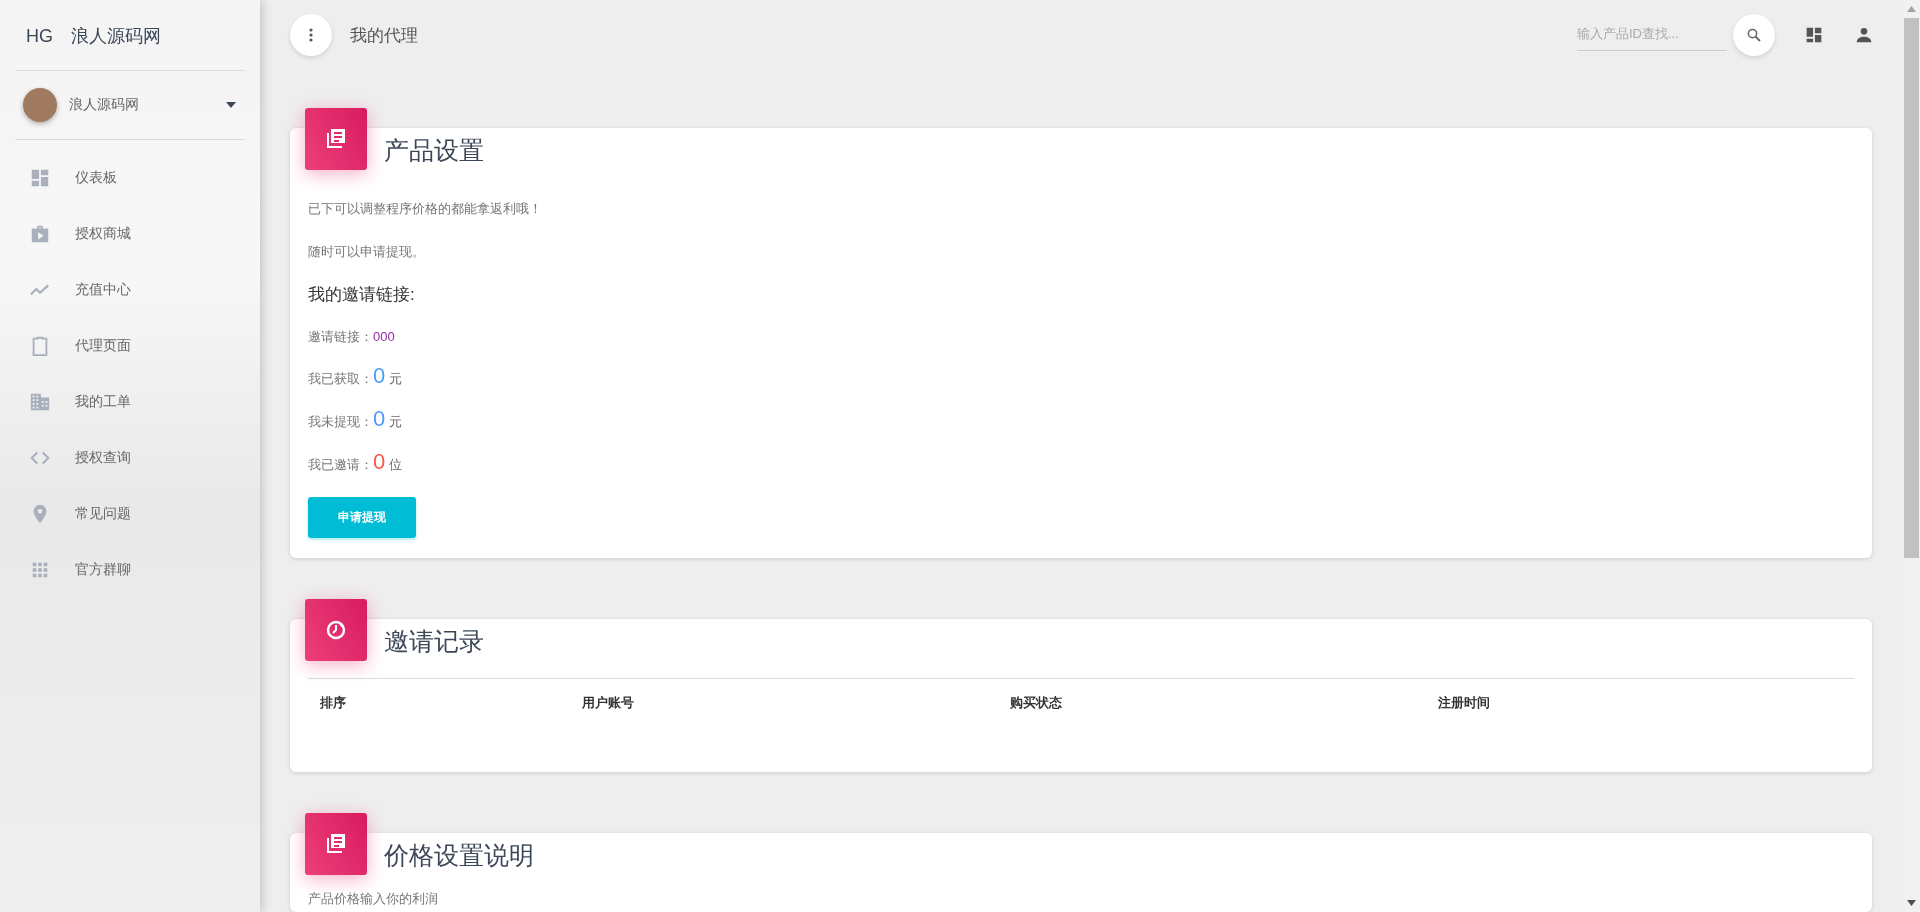 This screenshot has width=1920, height=912. What do you see at coordinates (1911, 903) in the screenshot?
I see `scroll-down-icon` at bounding box center [1911, 903].